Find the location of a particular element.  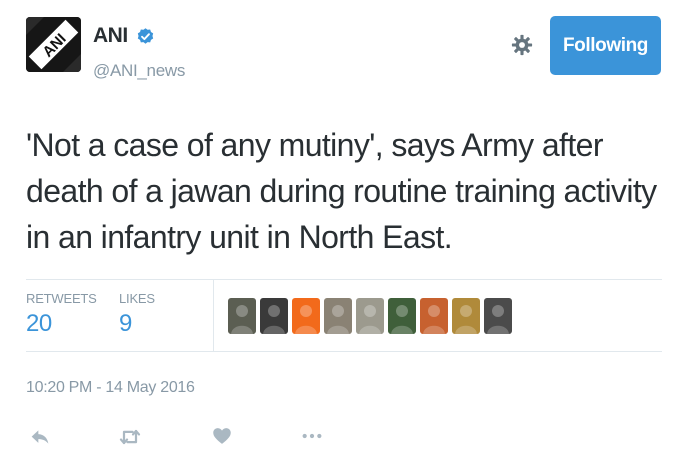

likes-label: LIKES is located at coordinates (137, 298).